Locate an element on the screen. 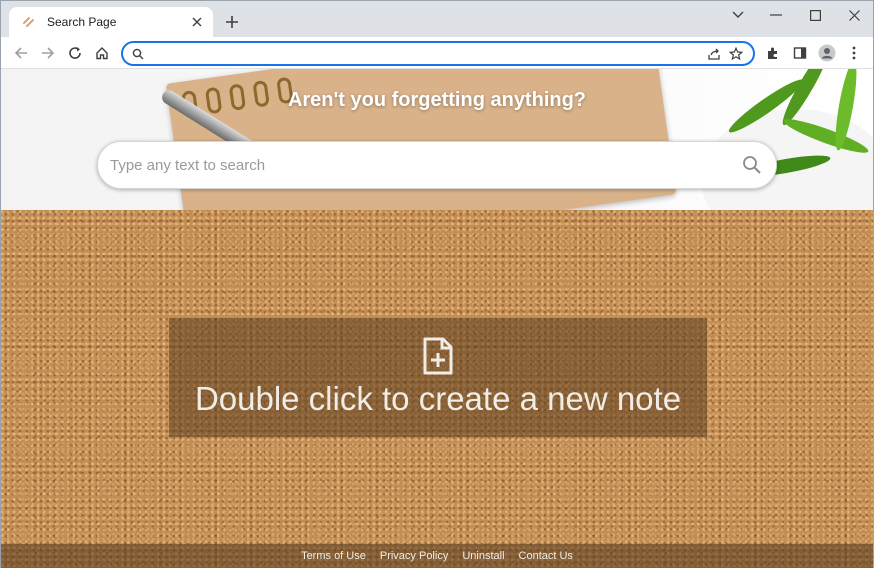 This screenshot has width=874, height=568. reload-icon is located at coordinates (75, 53).